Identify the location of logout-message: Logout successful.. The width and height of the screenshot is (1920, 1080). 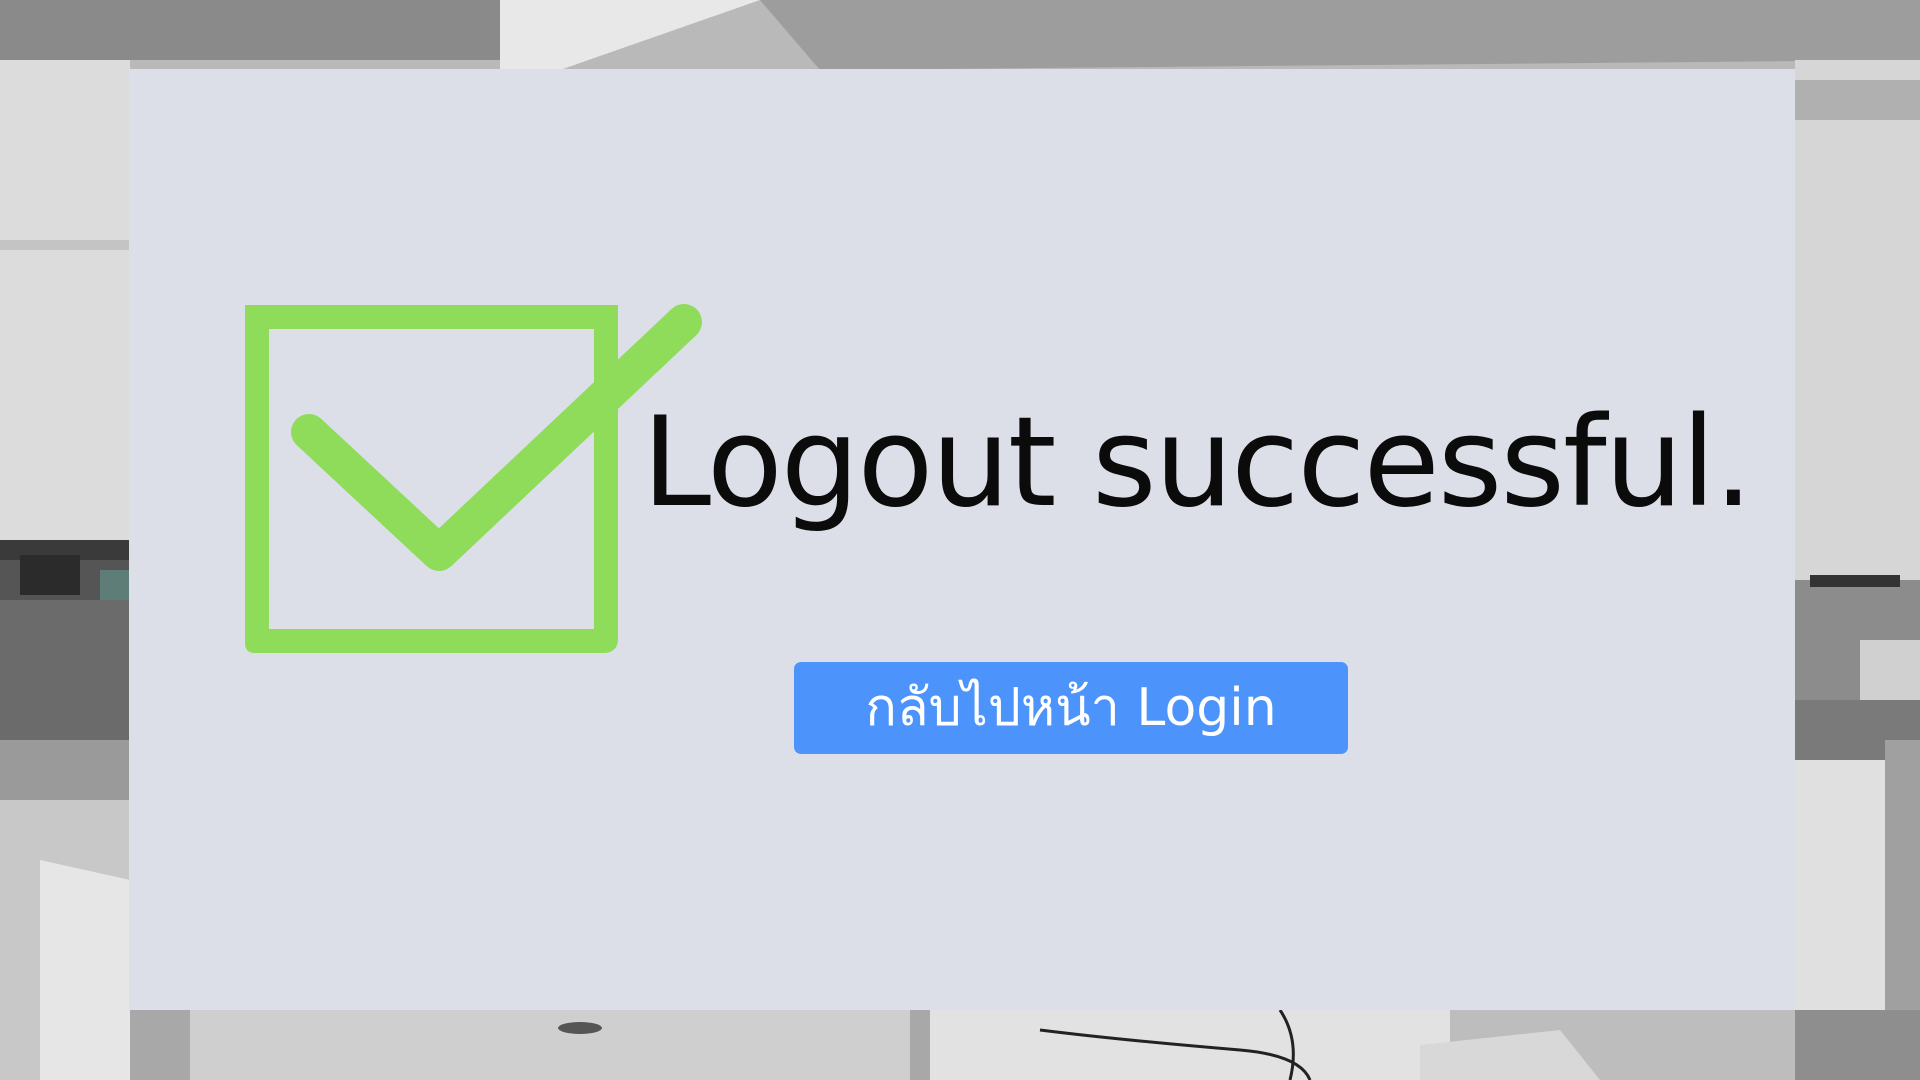
(1197, 463).